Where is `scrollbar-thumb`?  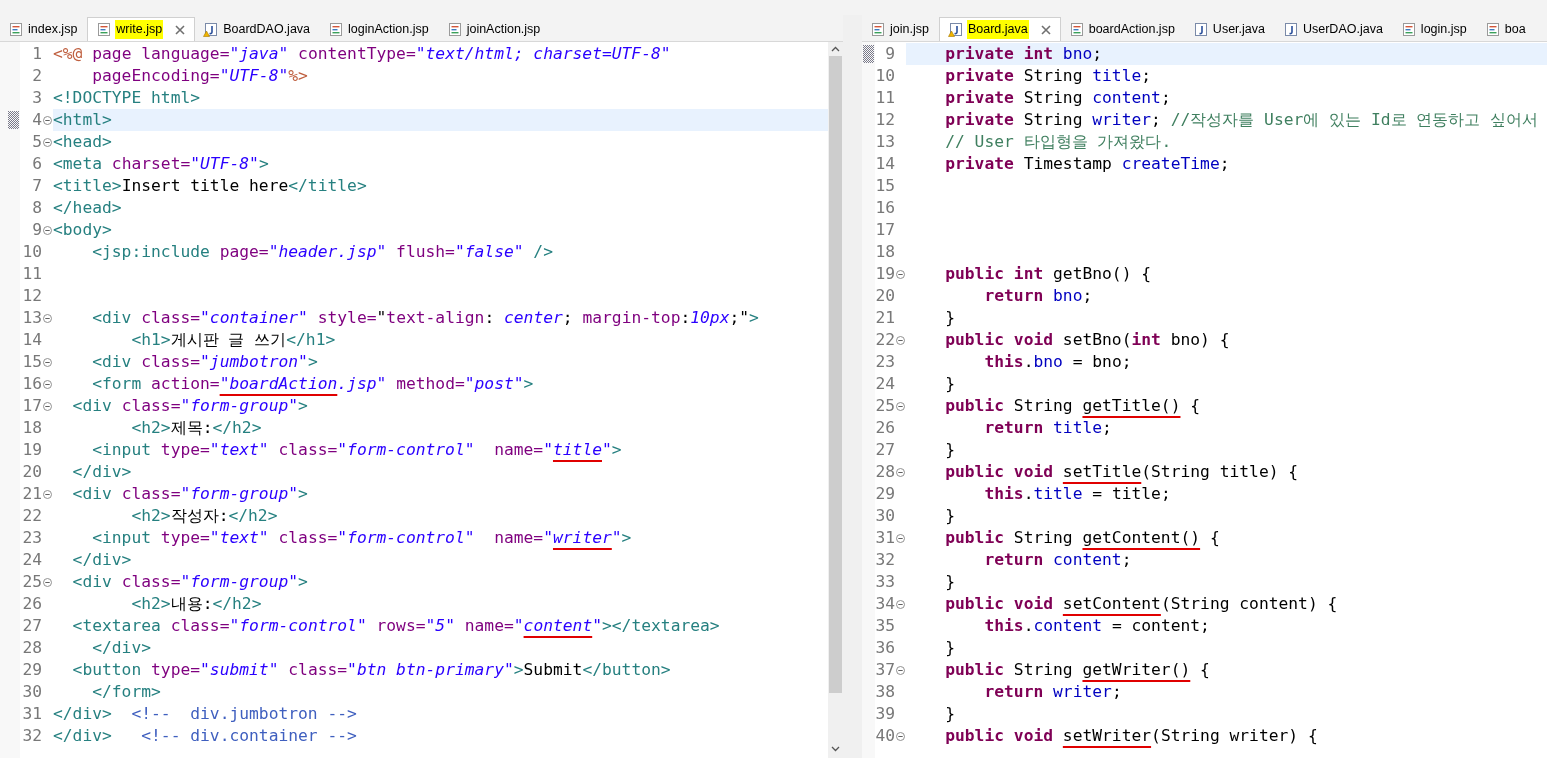 scrollbar-thumb is located at coordinates (835, 374).